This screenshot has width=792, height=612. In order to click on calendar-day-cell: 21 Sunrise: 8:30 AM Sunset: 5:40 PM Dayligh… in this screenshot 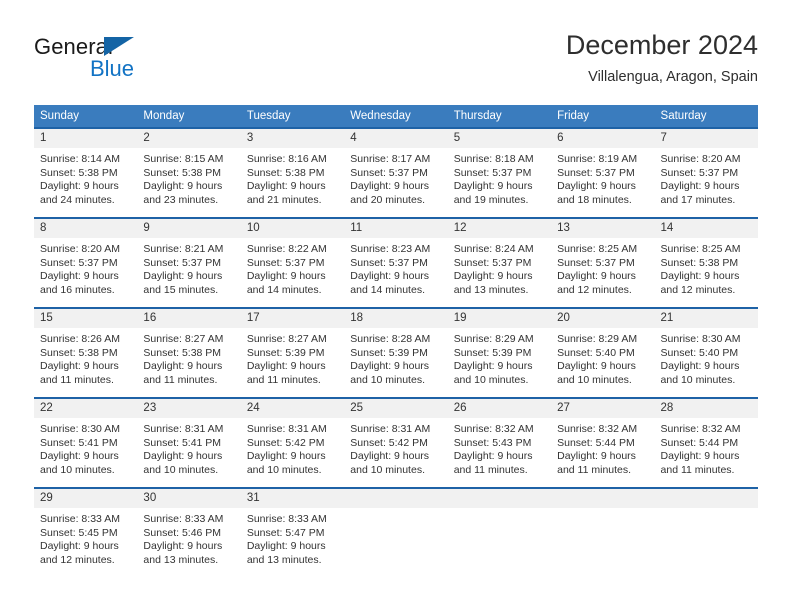, I will do `click(706, 353)`.